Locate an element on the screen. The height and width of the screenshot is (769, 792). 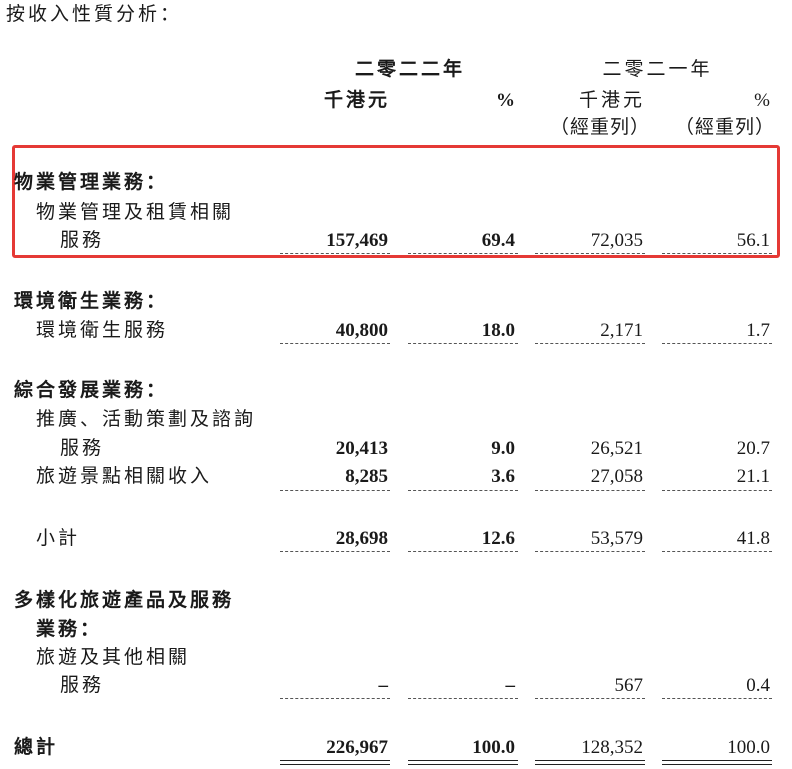
development-item1-pct-2021: 20.7 is located at coordinates (753, 448).